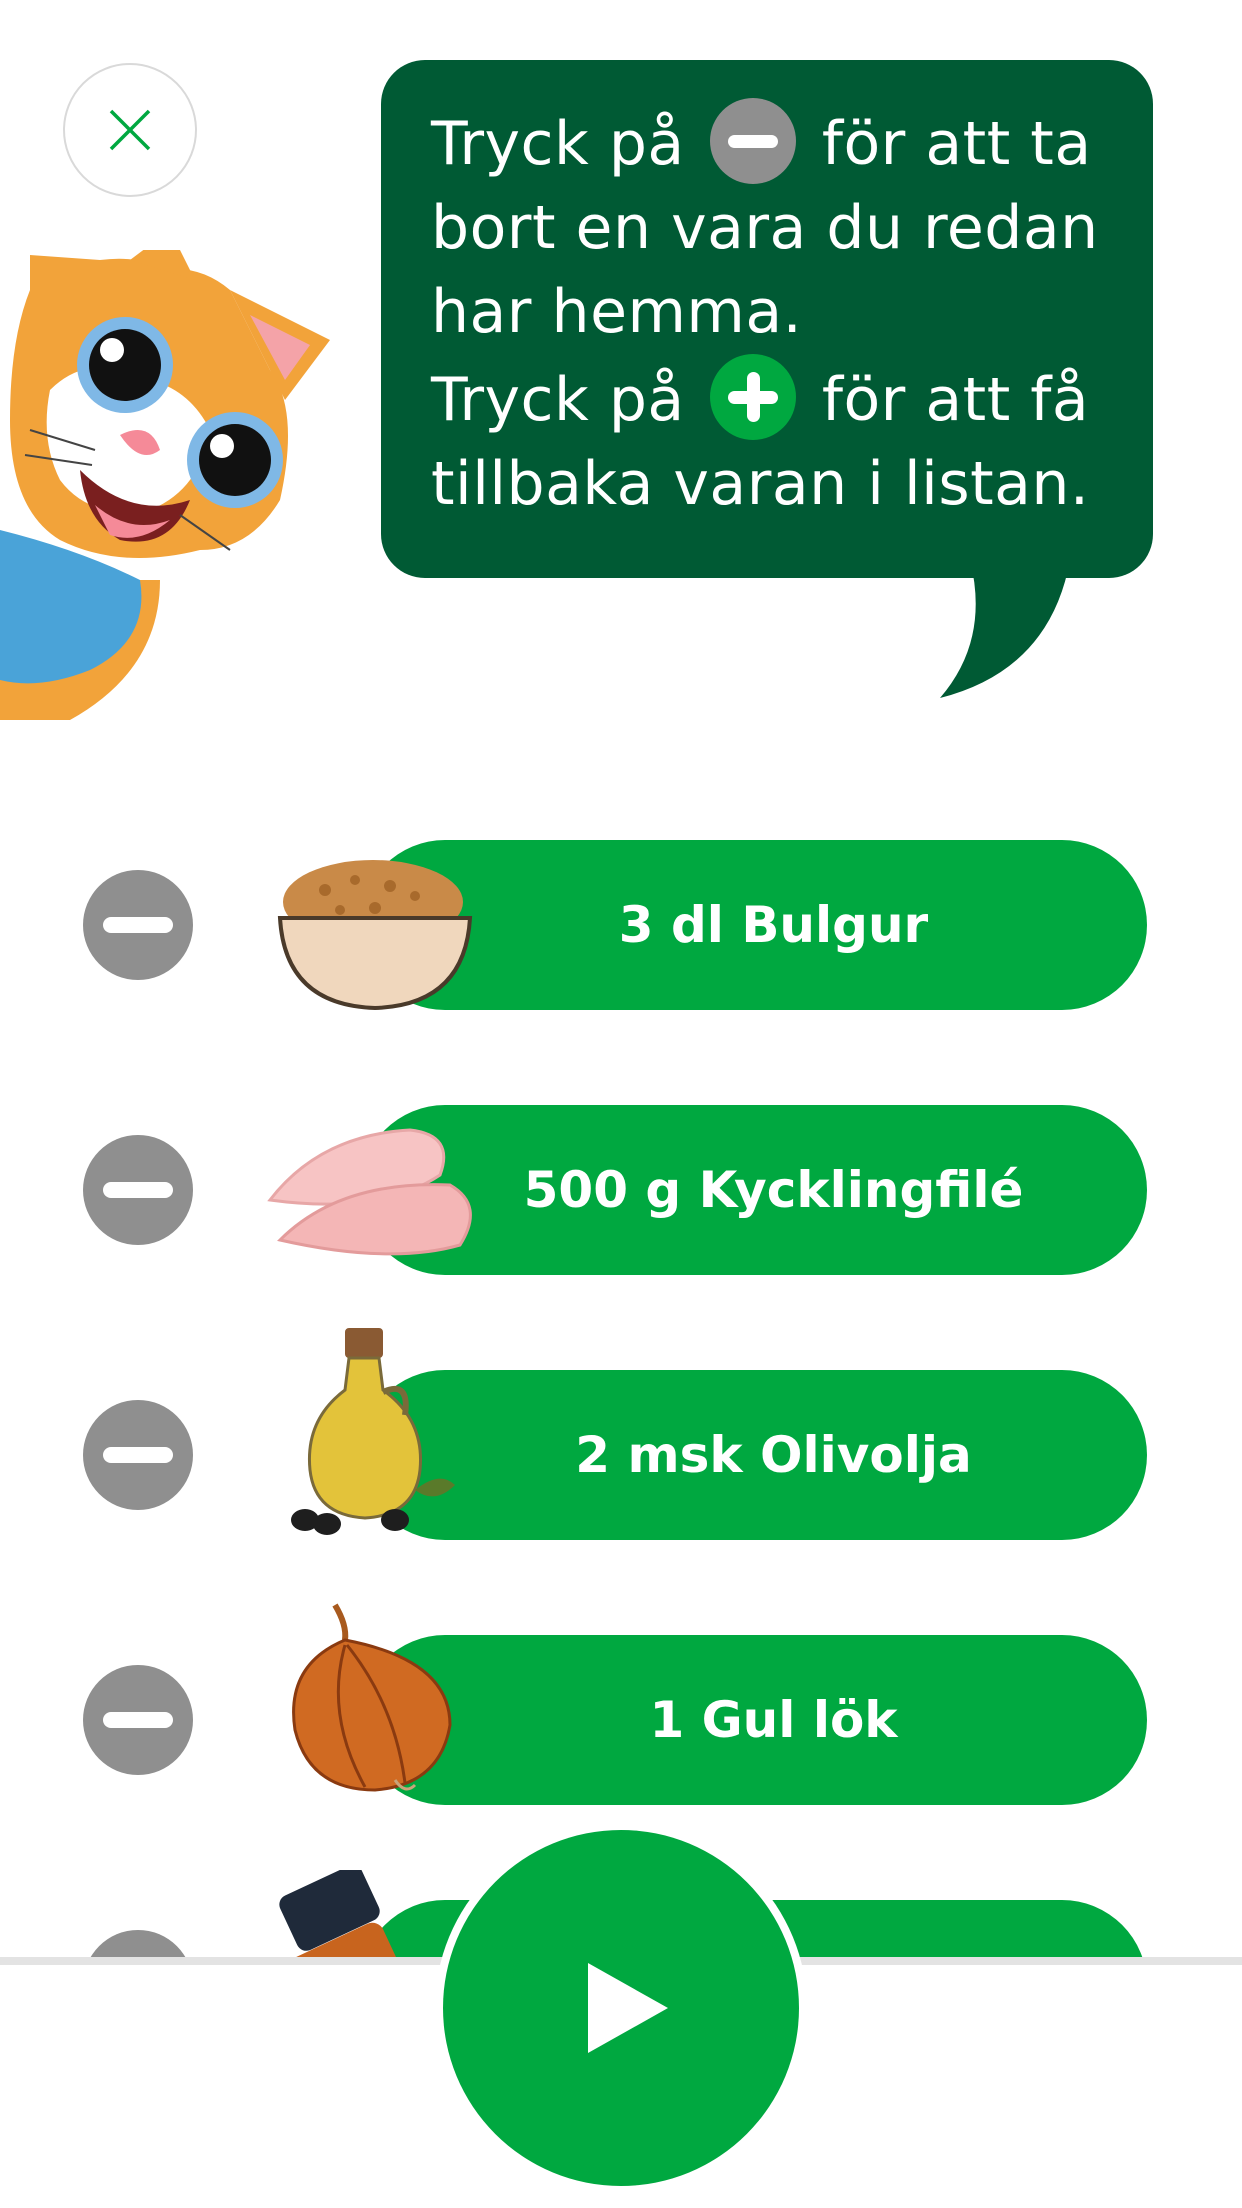 The image size is (1242, 2208). I want to click on cat-mascot-image, so click(165, 485).